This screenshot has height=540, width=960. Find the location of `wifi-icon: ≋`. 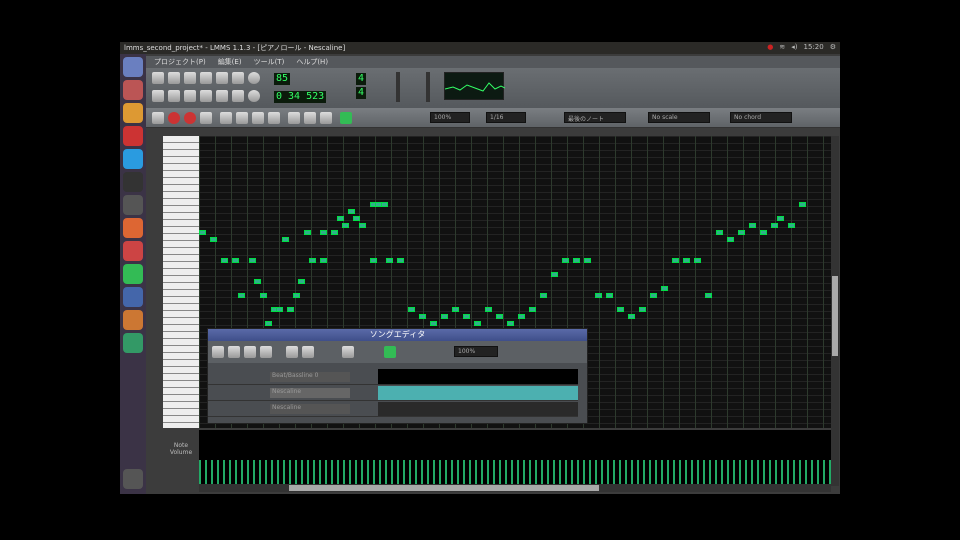

wifi-icon: ≋ is located at coordinates (782, 47).